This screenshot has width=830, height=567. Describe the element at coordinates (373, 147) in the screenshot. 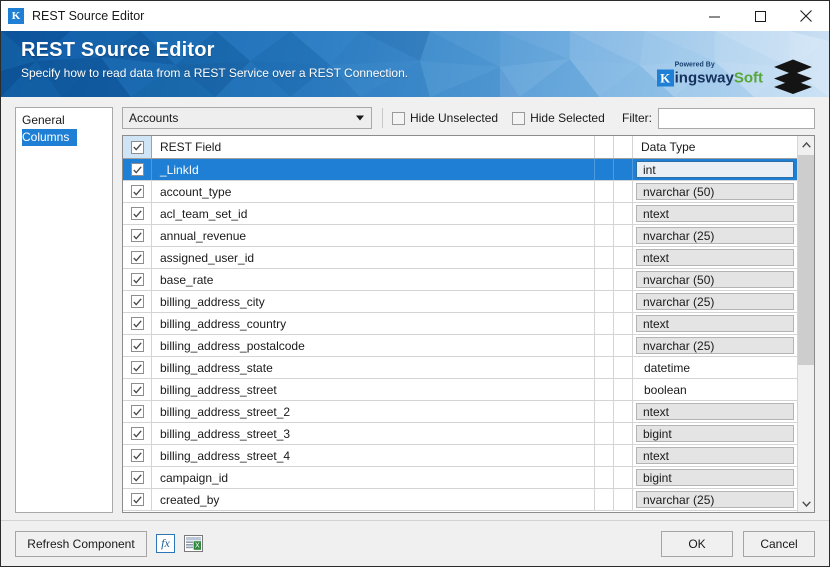

I see `header-rest-field: REST Field` at that location.